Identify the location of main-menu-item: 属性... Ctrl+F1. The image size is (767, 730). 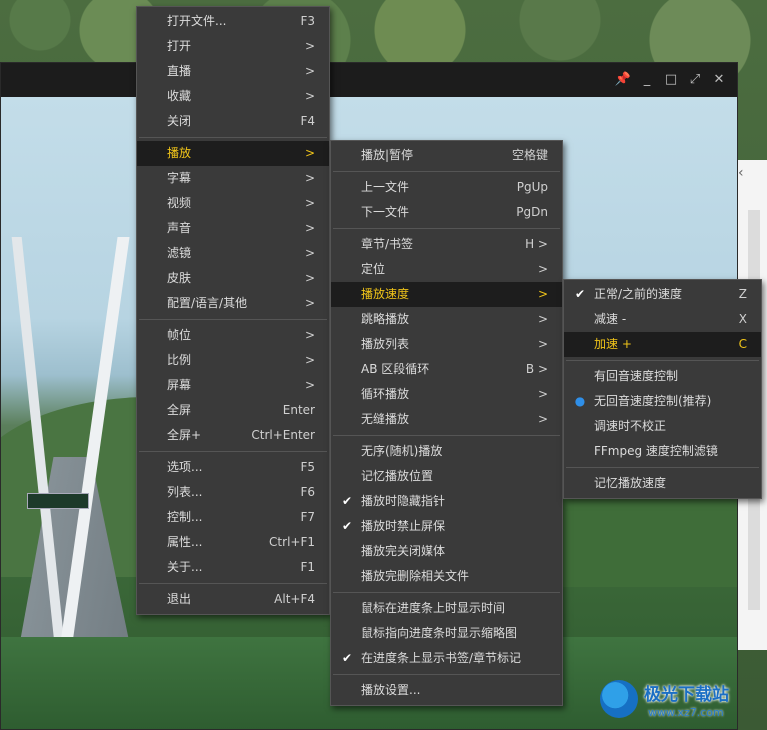
(233, 542).